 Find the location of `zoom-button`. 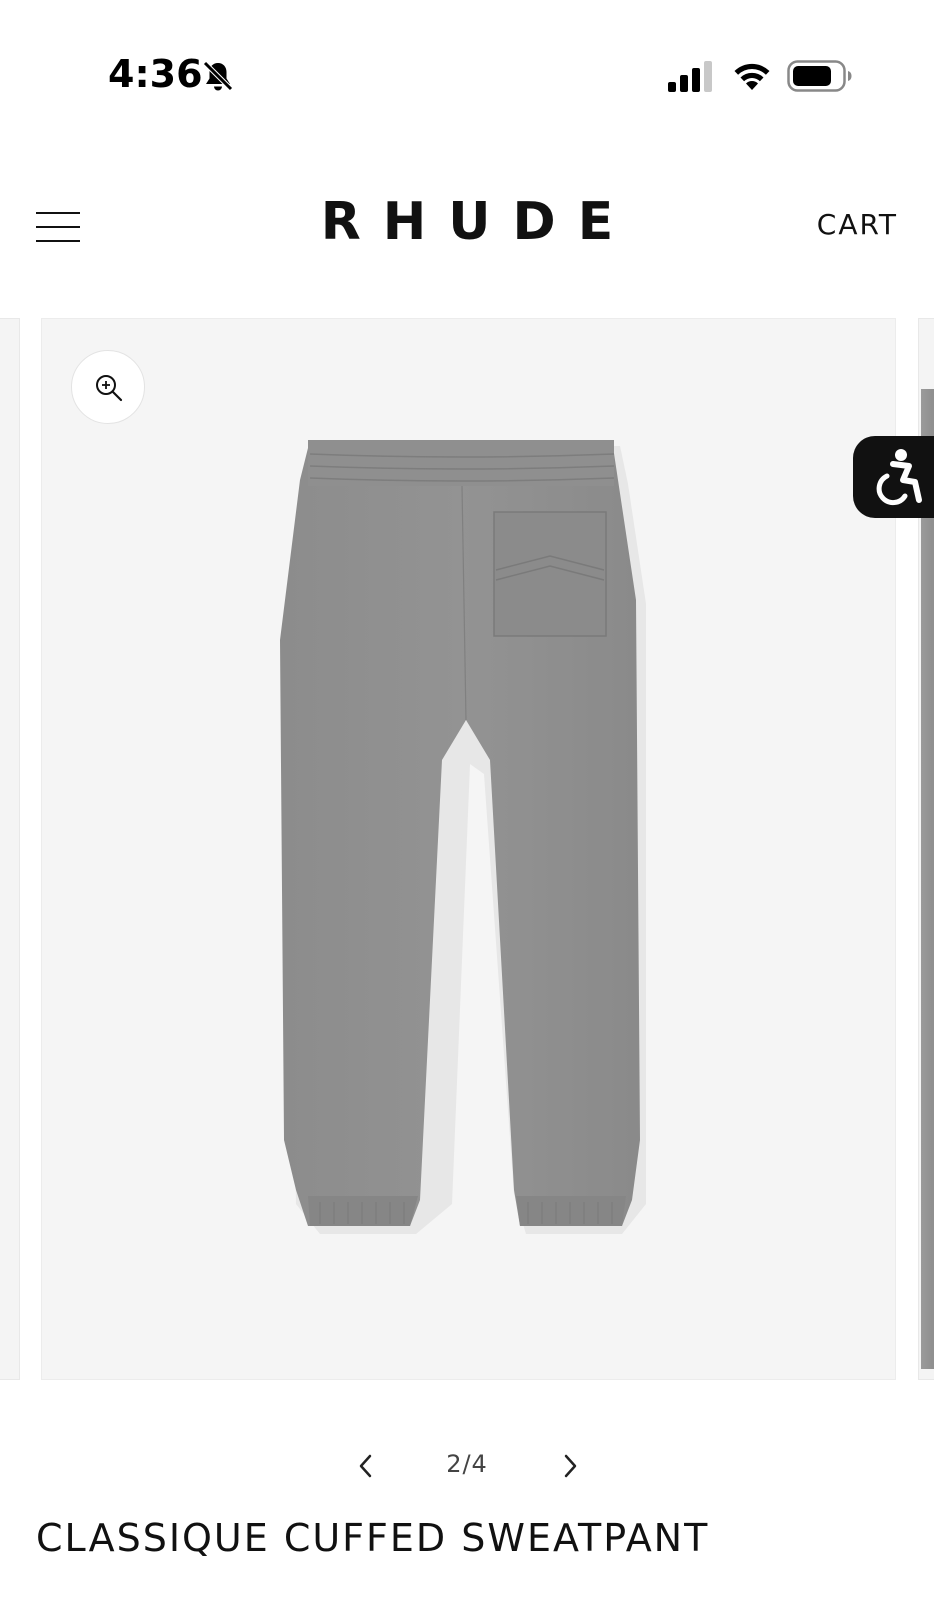

zoom-button is located at coordinates (108, 387).